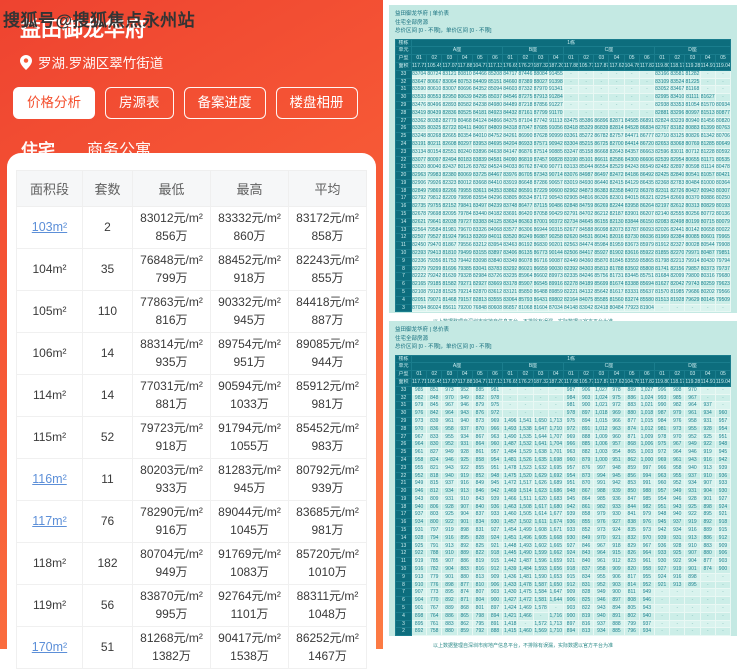 The image size is (740, 669). I want to click on price-cell: 85580, so click(647, 300).